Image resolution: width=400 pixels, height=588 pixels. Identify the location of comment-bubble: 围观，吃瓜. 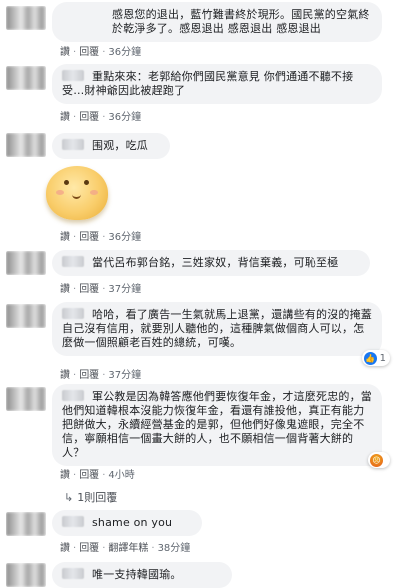
(111, 146).